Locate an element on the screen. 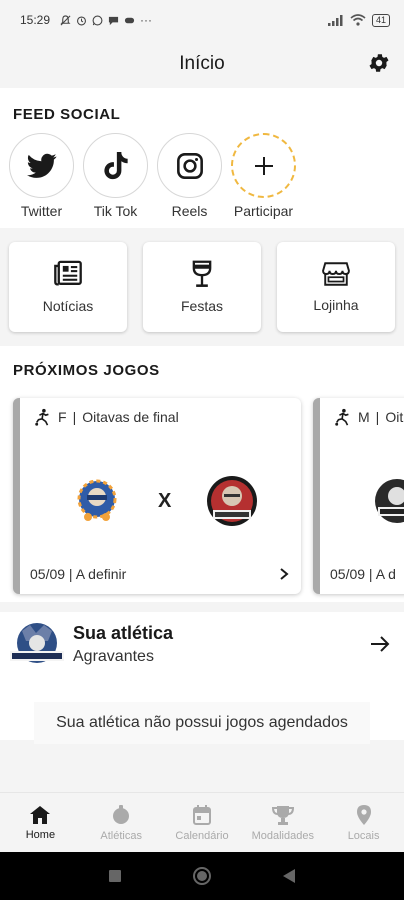 This screenshot has width=404, height=900. battery-indicator: 41 is located at coordinates (380, 20).